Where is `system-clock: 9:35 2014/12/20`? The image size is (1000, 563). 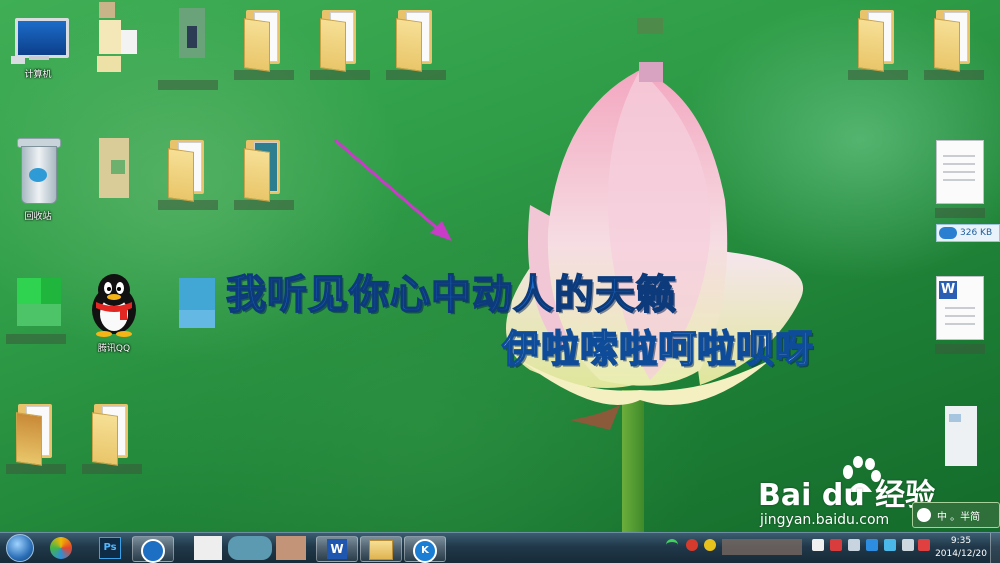 system-clock: 9:35 2014/12/20 is located at coordinates (961, 548).